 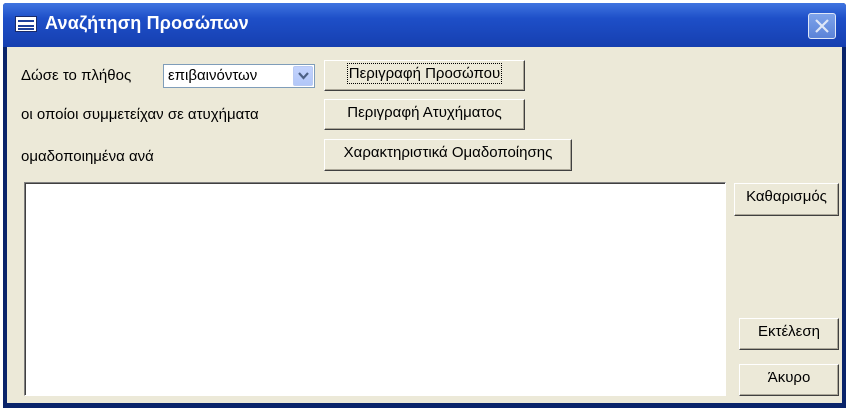 I want to click on person-description-label: Περιγραφή Προσώπου, so click(x=424, y=73).